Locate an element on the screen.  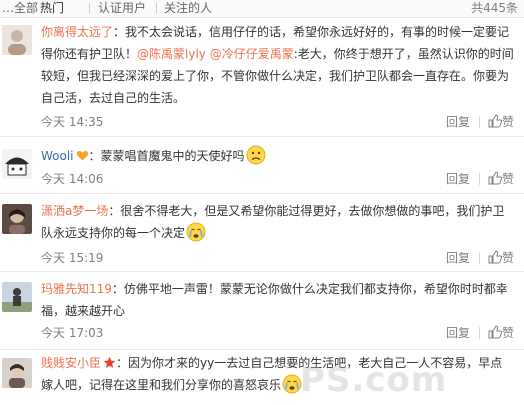
crying-face-icon is located at coordinates (196, 232).